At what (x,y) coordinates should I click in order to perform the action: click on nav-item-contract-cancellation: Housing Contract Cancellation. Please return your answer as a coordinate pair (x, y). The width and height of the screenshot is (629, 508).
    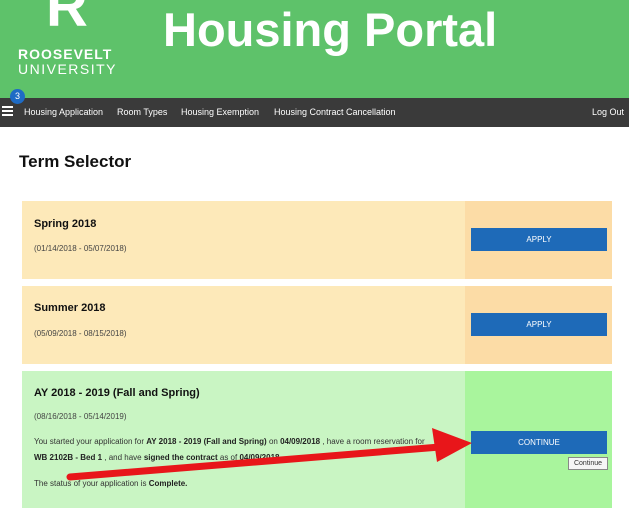
    Looking at the image, I should click on (335, 112).